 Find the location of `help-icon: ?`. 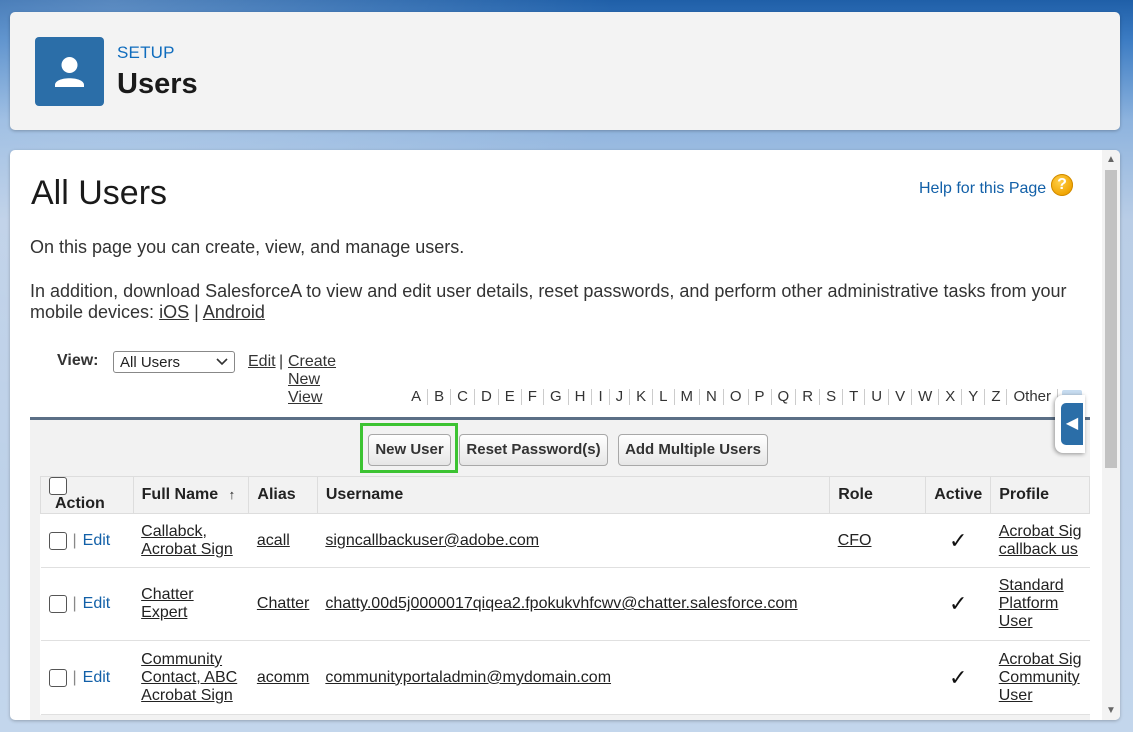

help-icon: ? is located at coordinates (1062, 185).